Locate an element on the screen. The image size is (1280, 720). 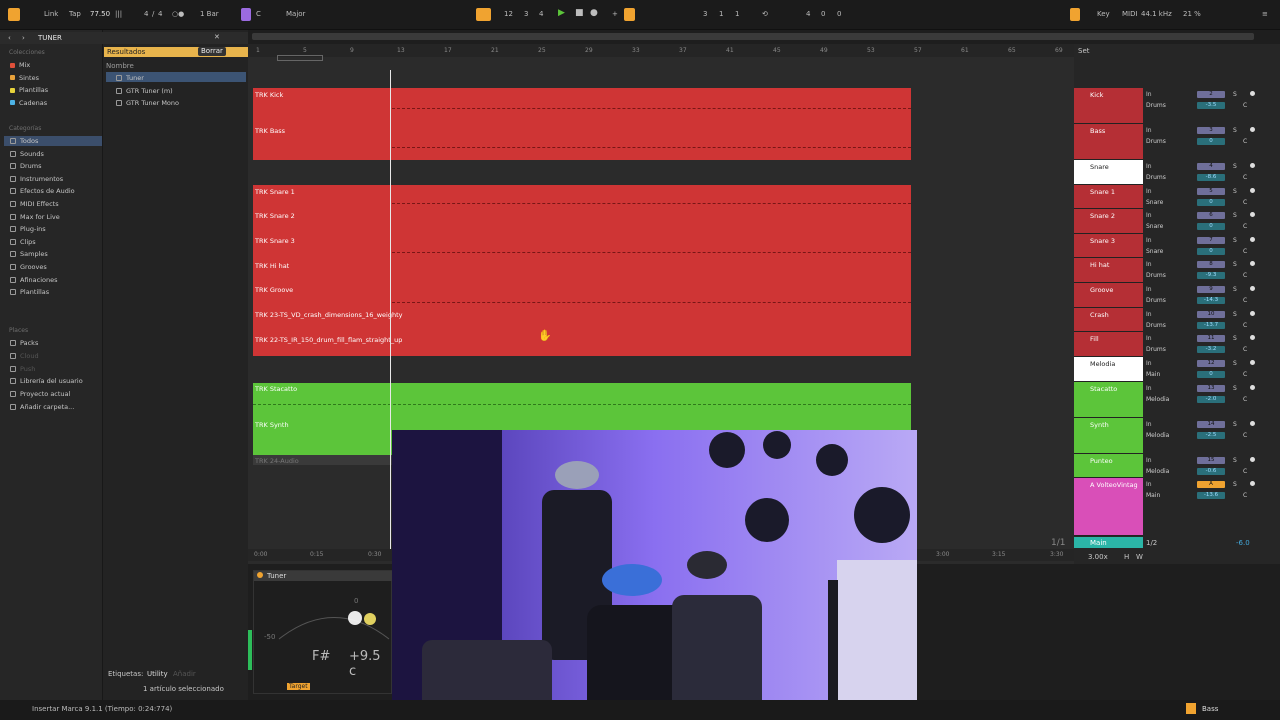
tuner-device: Tuner 0 -50 F# +9.5 c Target is located at coordinates (323, 632).